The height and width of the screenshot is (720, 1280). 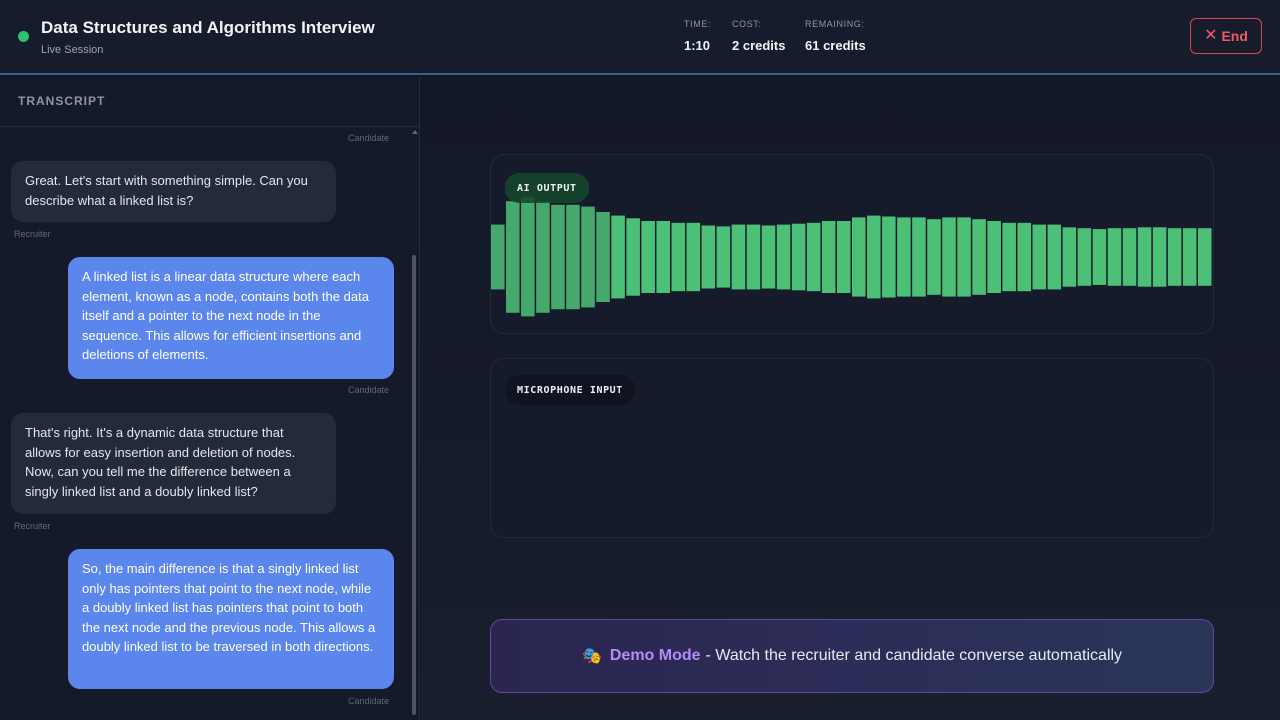 What do you see at coordinates (747, 24) in the screenshot?
I see `cost-label: COST:` at bounding box center [747, 24].